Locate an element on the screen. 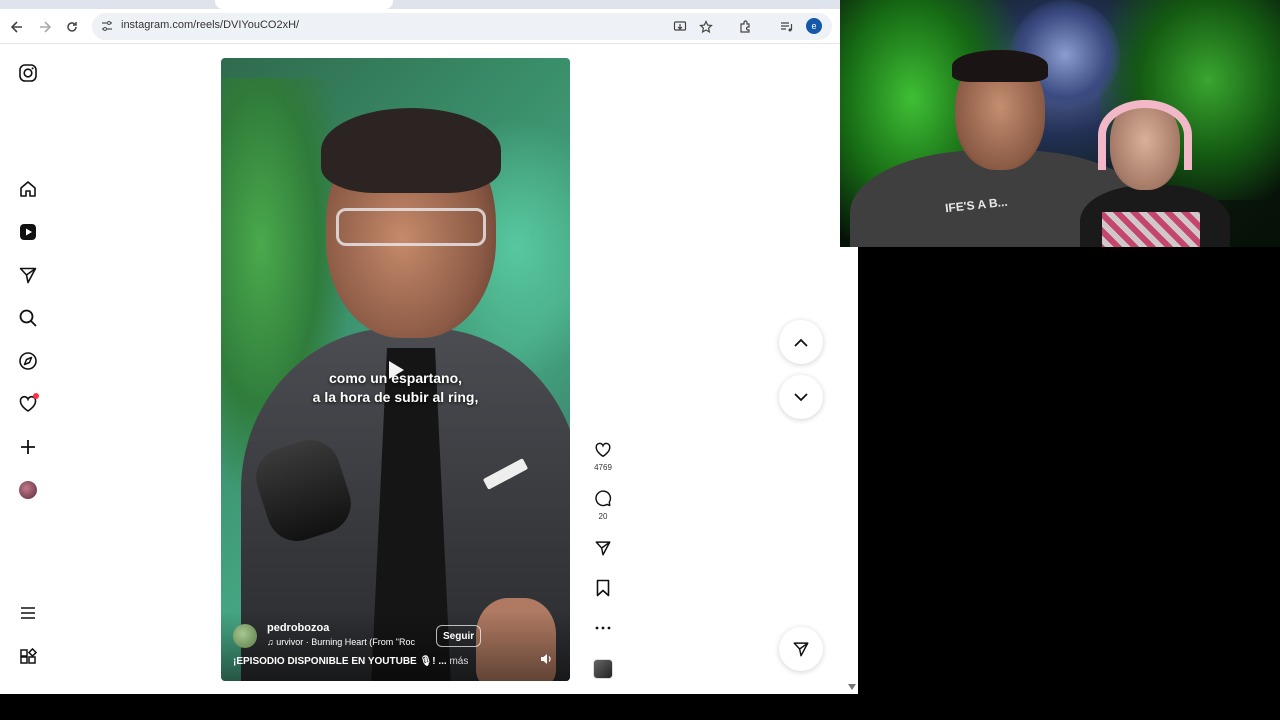 The image size is (1280, 720). audio-track: ♫ urvivor · Burning Heart (From "Roc is located at coordinates (344, 642).